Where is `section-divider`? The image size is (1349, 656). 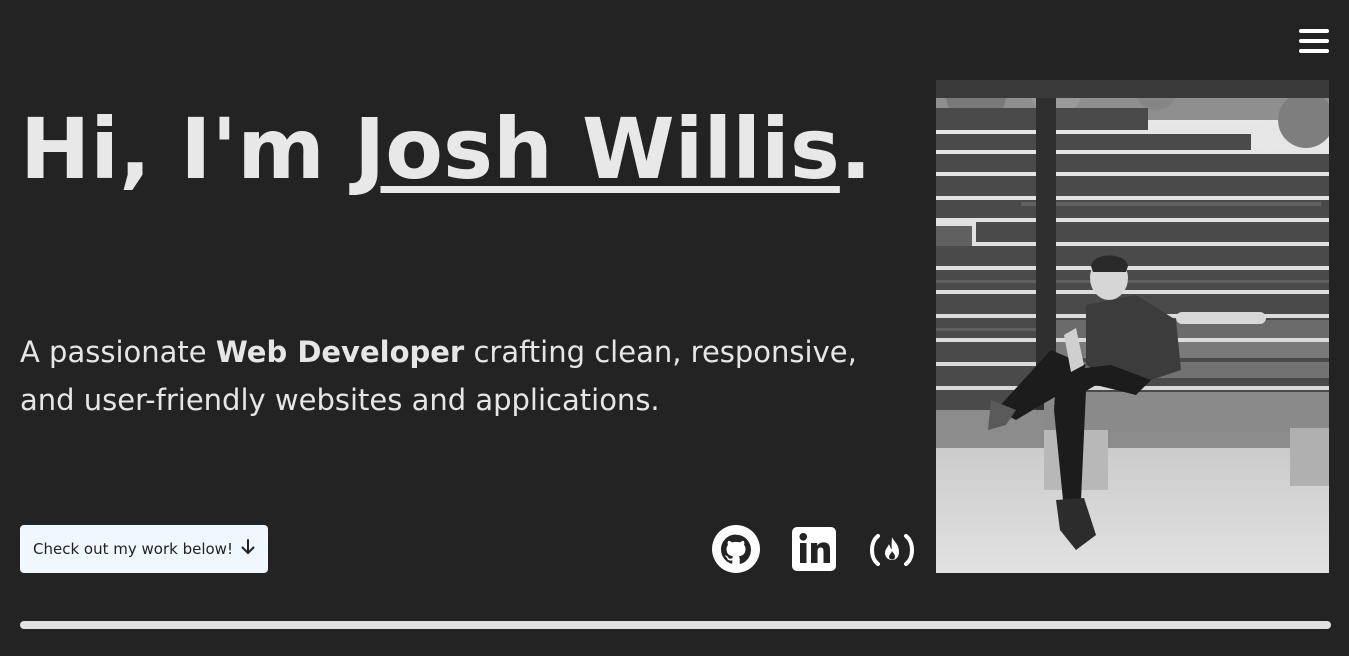
section-divider is located at coordinates (675, 625).